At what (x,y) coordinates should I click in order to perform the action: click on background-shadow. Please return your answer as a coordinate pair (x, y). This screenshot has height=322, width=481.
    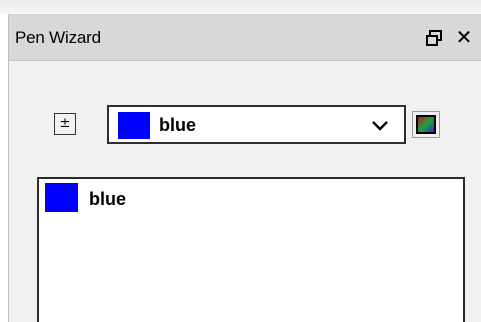
    Looking at the image, I should click on (240, 7).